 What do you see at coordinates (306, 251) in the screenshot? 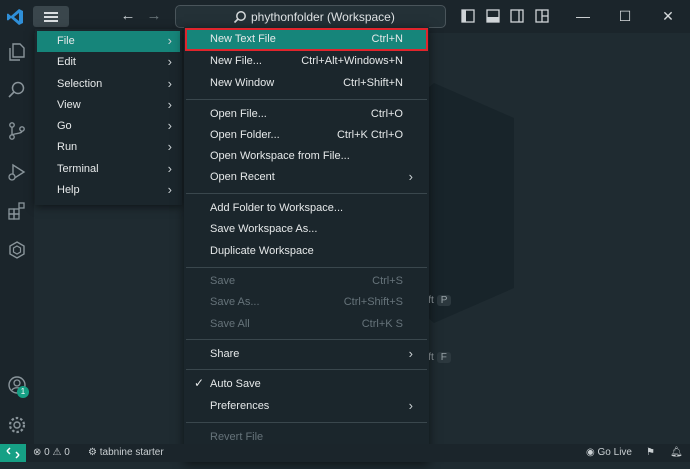
I see `menu-item-duplicate-workspace: Duplicate Workspace` at bounding box center [306, 251].